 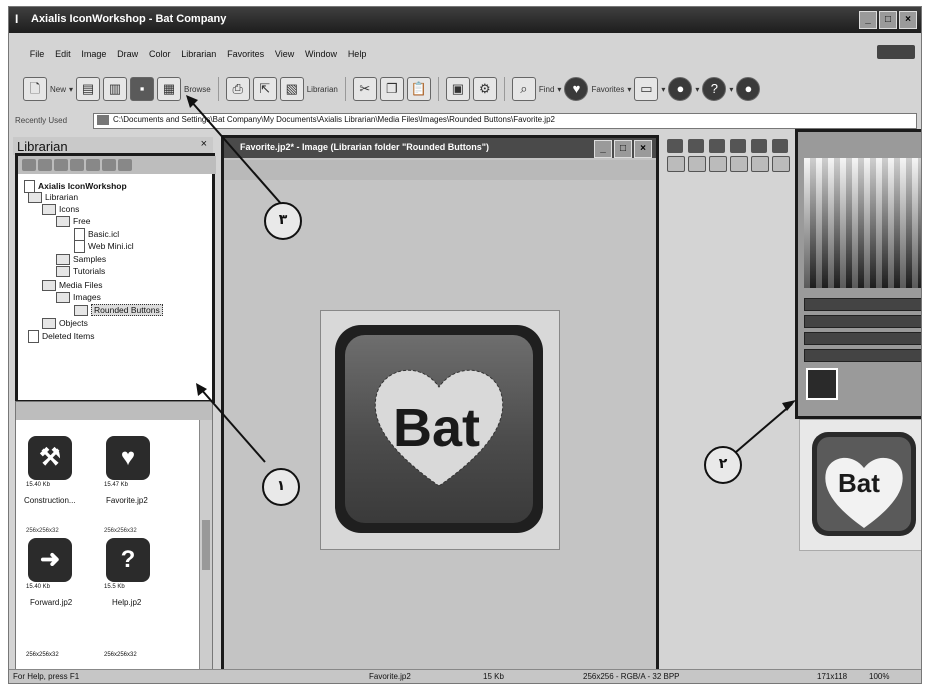 What do you see at coordinates (281, 487) in the screenshot?
I see `callout-1: ١` at bounding box center [281, 487].